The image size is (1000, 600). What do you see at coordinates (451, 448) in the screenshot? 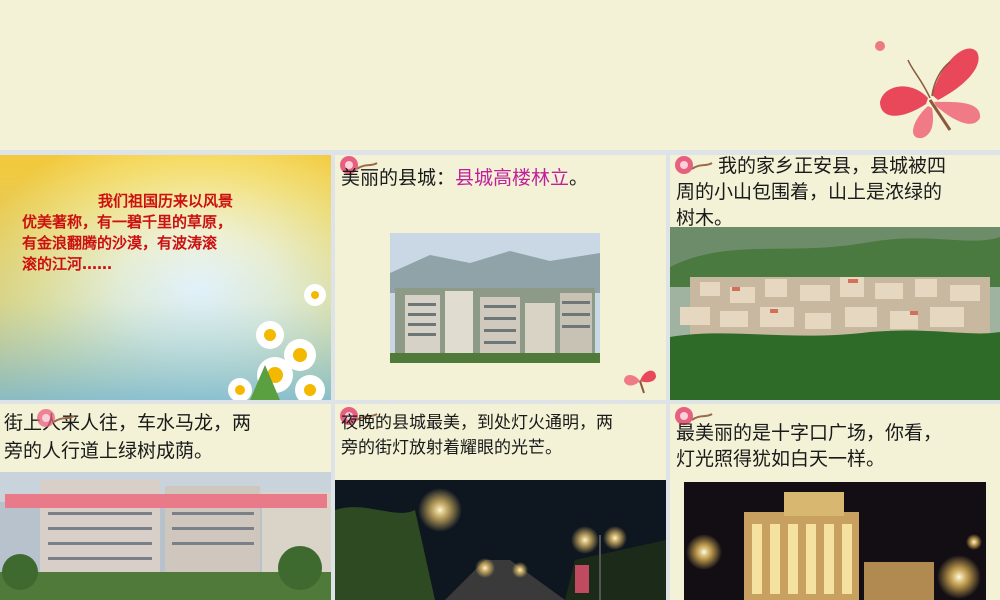
I see `night-line-2: 旁的街灯放射着耀眼的光芒。` at bounding box center [451, 448].